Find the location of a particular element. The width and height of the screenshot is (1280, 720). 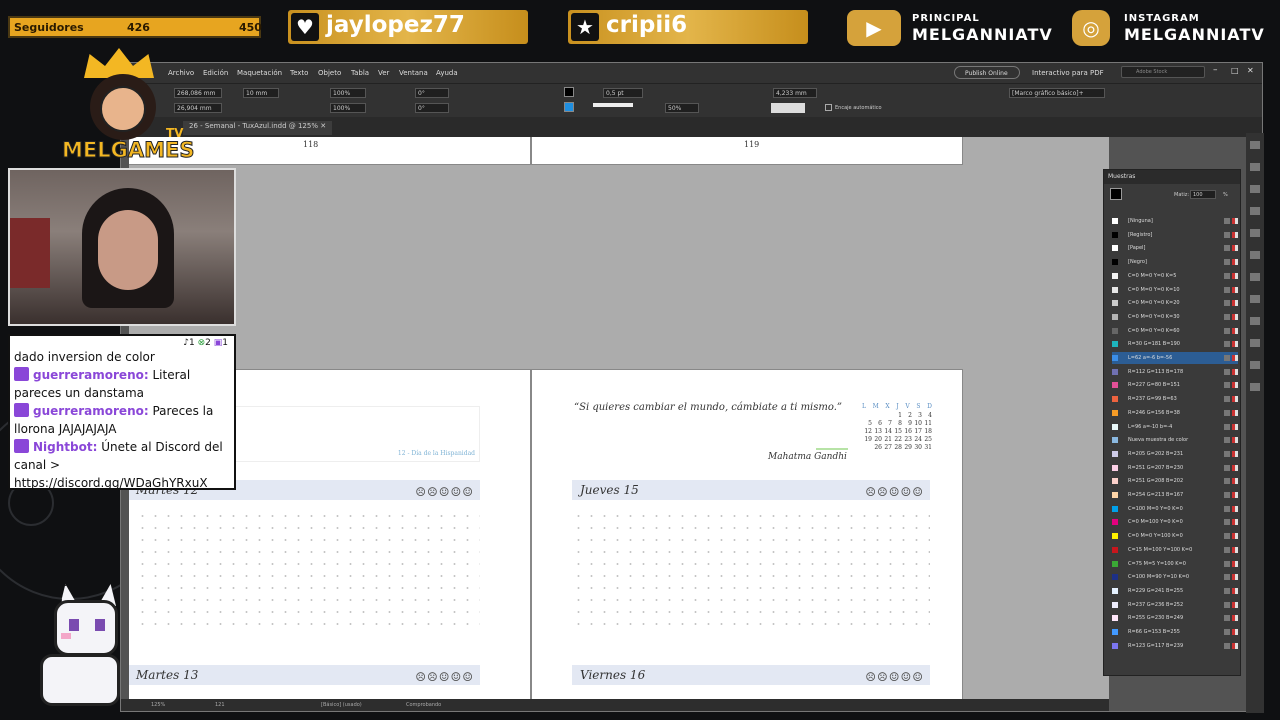

swatch-row: C=0 M=0 Y=0 K=30 is located at coordinates (1175, 317).